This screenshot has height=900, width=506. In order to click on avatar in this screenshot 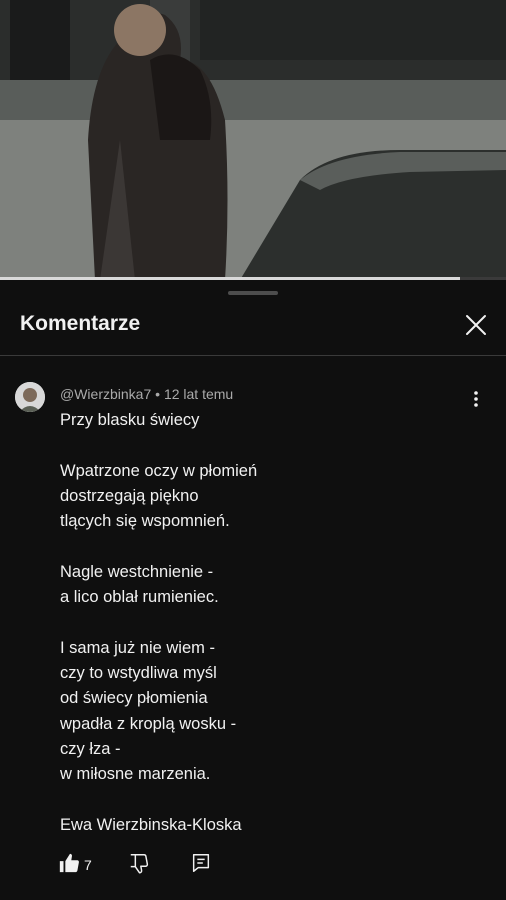, I will do `click(30, 397)`.